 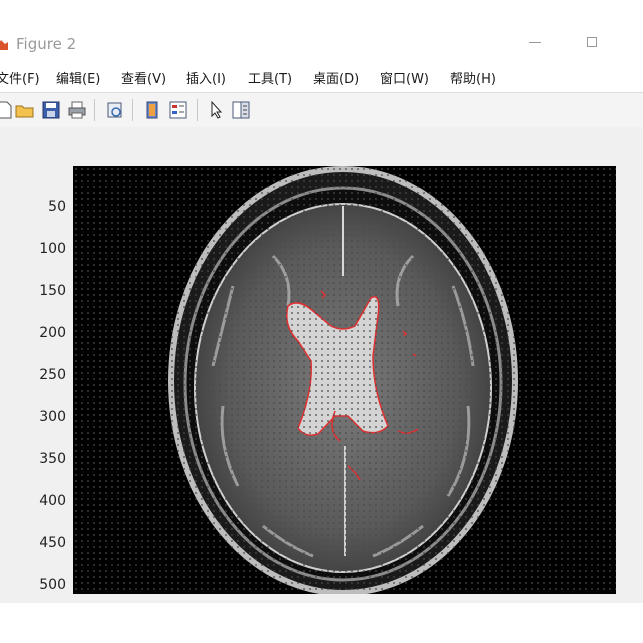 I want to click on matlab-logo-icon, so click(x=4, y=45).